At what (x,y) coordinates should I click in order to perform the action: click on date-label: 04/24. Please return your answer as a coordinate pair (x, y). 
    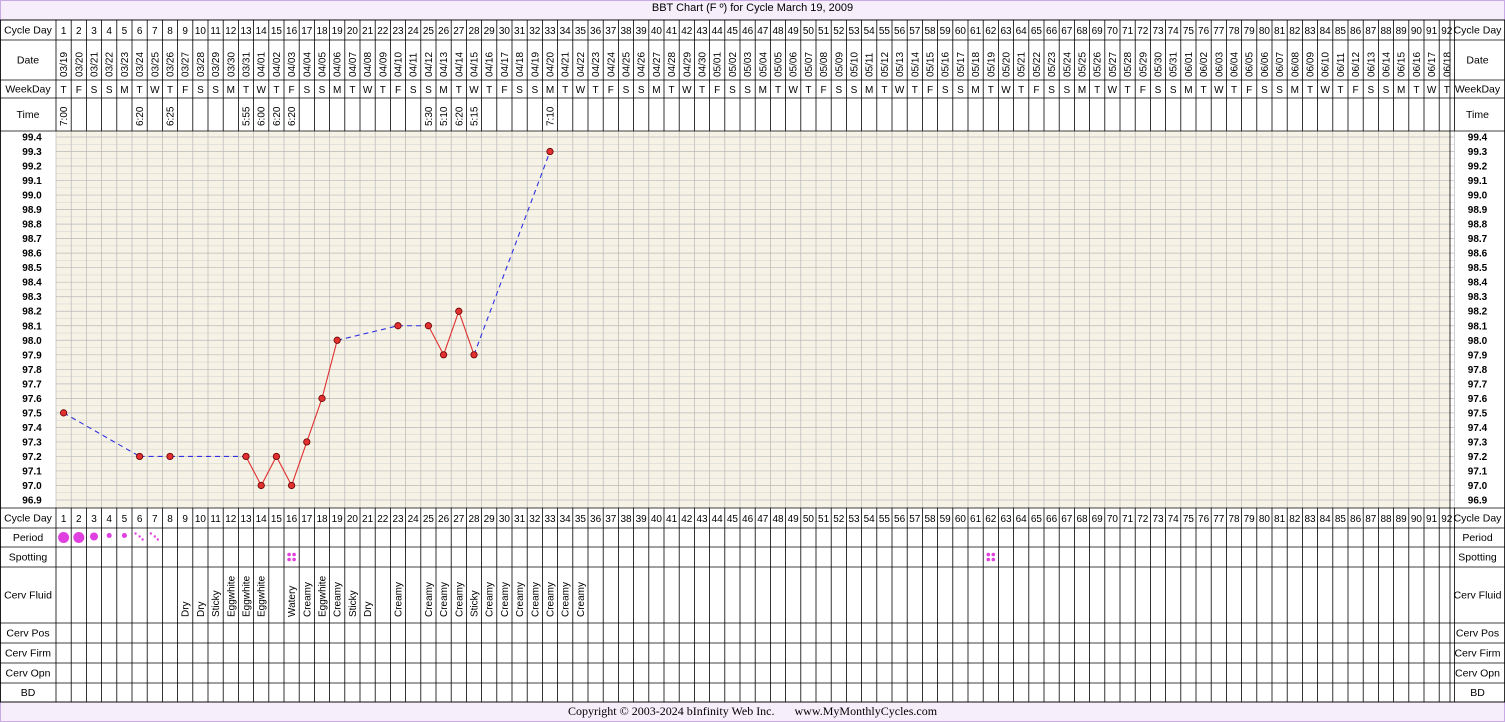
    Looking at the image, I should click on (611, 64).